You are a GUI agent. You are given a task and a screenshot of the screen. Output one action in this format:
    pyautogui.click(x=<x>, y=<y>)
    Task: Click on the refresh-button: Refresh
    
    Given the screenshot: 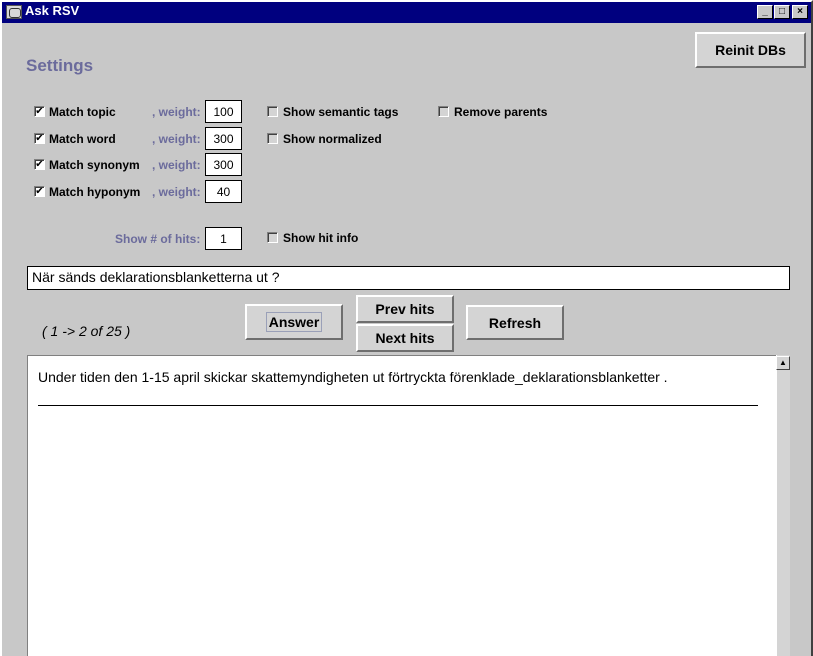 What is the action you would take?
    pyautogui.click(x=515, y=322)
    